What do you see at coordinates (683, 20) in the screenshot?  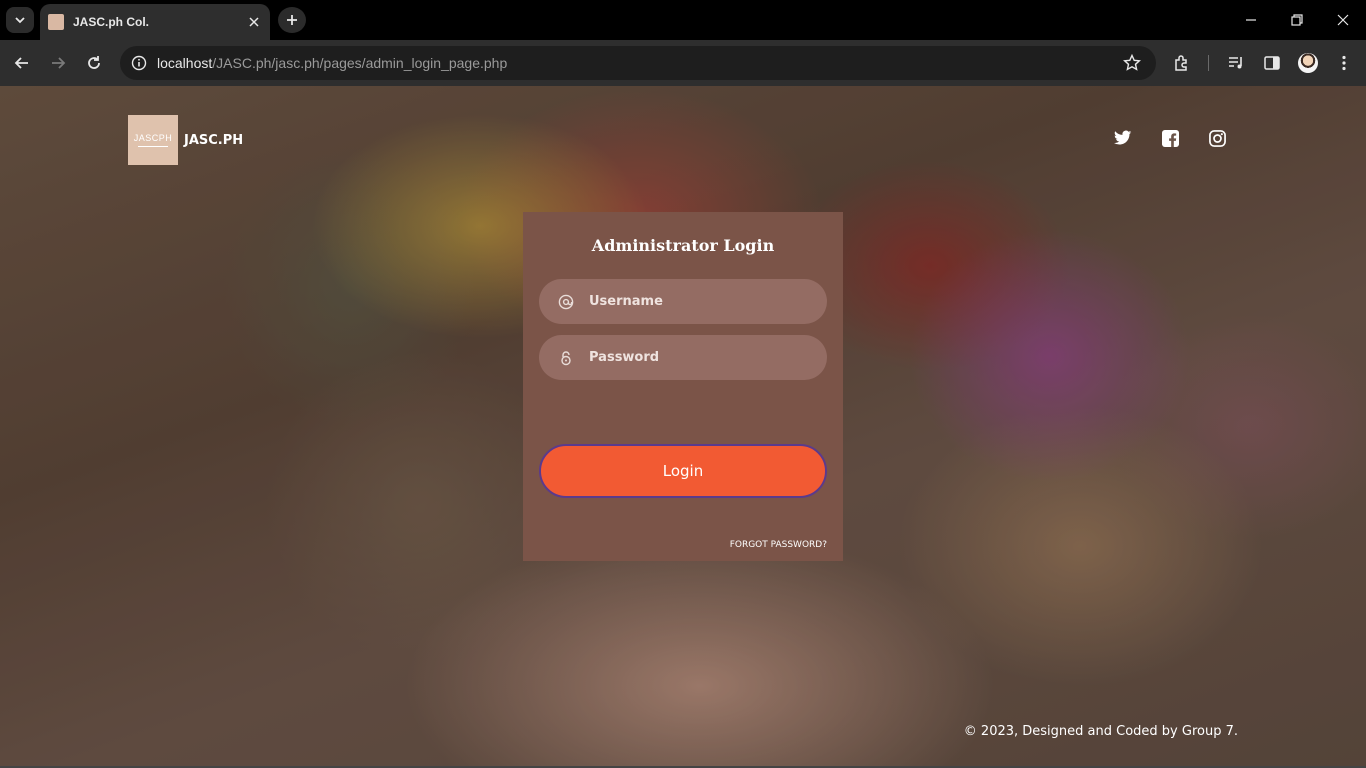 I see `tab-strip: JASC.ph Col.` at bounding box center [683, 20].